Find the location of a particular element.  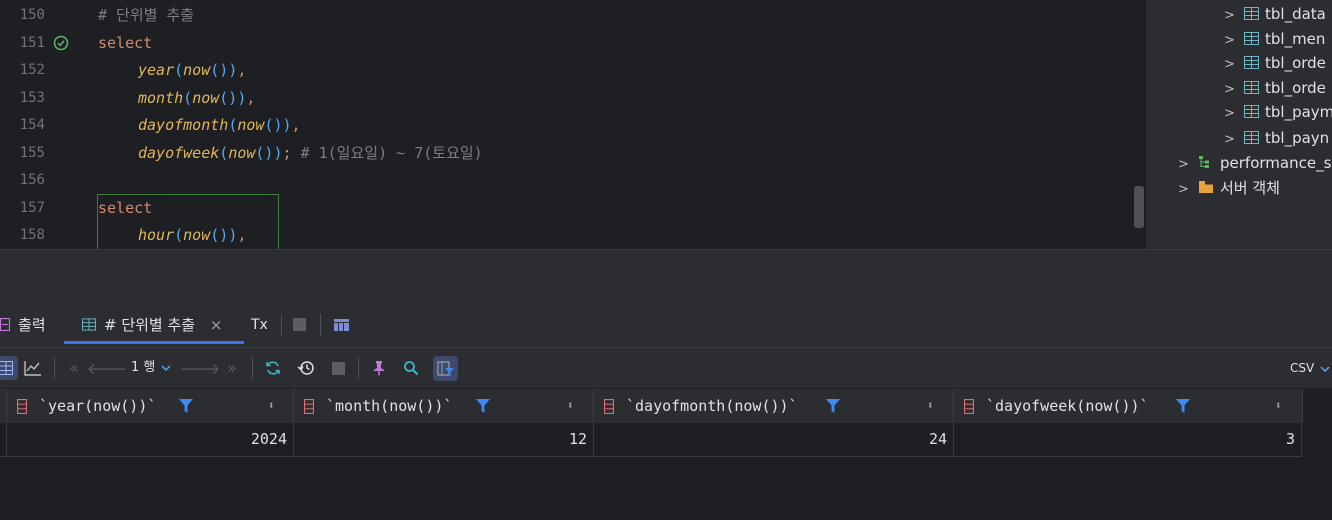

tree-item-label: tbl_men is located at coordinates (1295, 39).